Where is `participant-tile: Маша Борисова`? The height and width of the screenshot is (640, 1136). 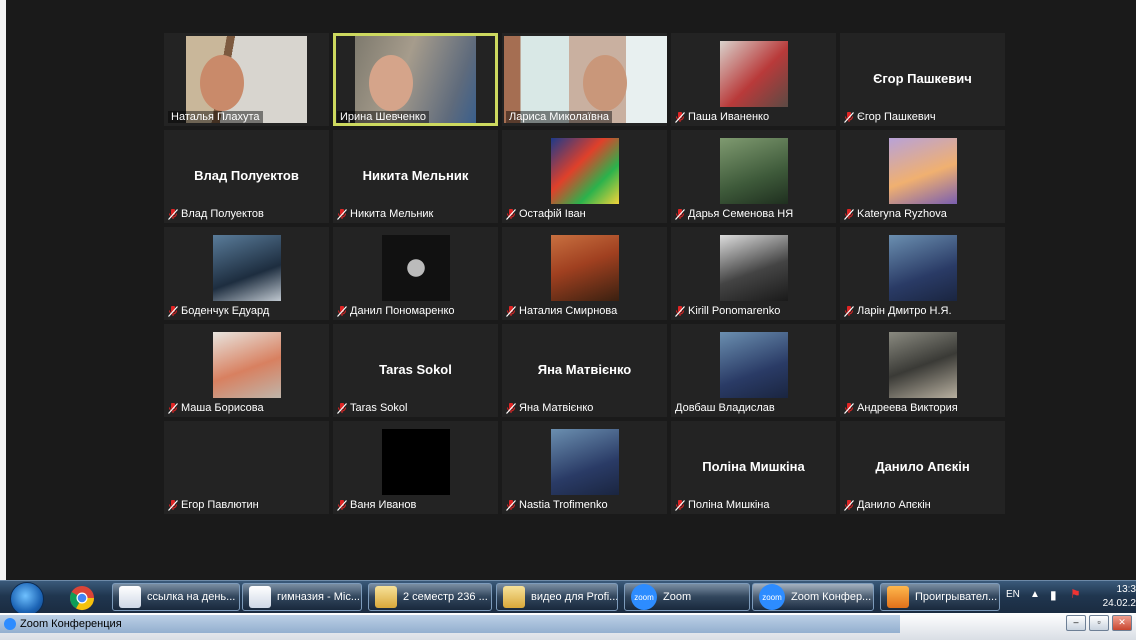
participant-tile: Маша Борисова is located at coordinates (246, 370).